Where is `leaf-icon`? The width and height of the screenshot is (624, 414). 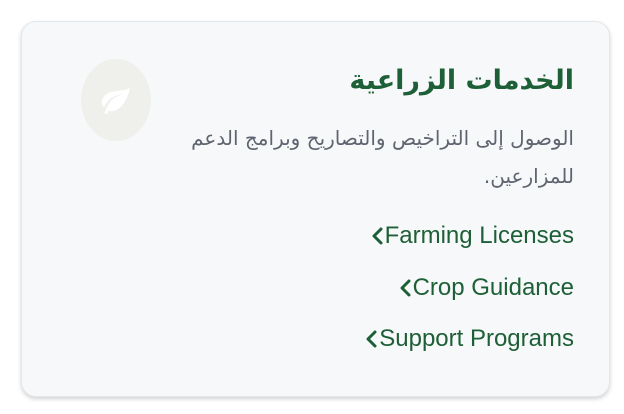
leaf-icon is located at coordinates (116, 101).